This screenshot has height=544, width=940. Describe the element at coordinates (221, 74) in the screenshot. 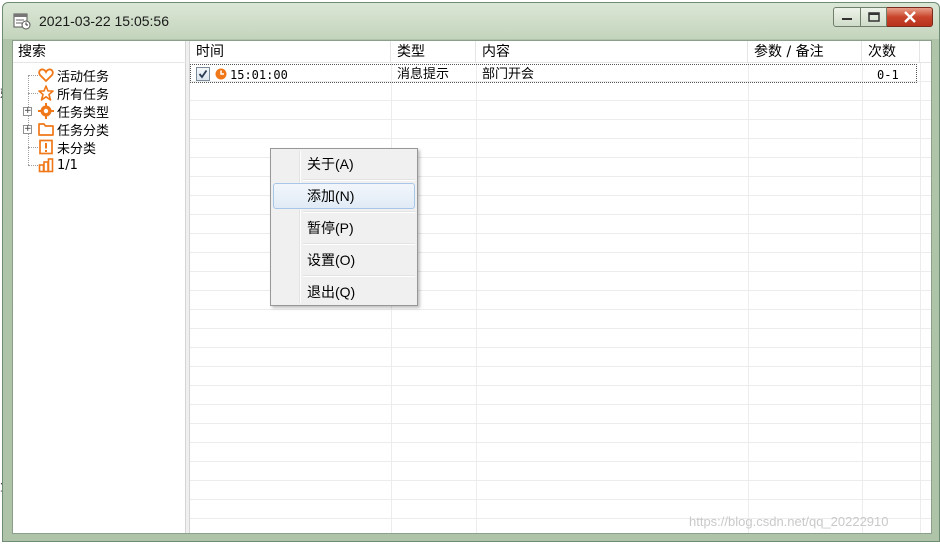

I see `clock-icon` at that location.